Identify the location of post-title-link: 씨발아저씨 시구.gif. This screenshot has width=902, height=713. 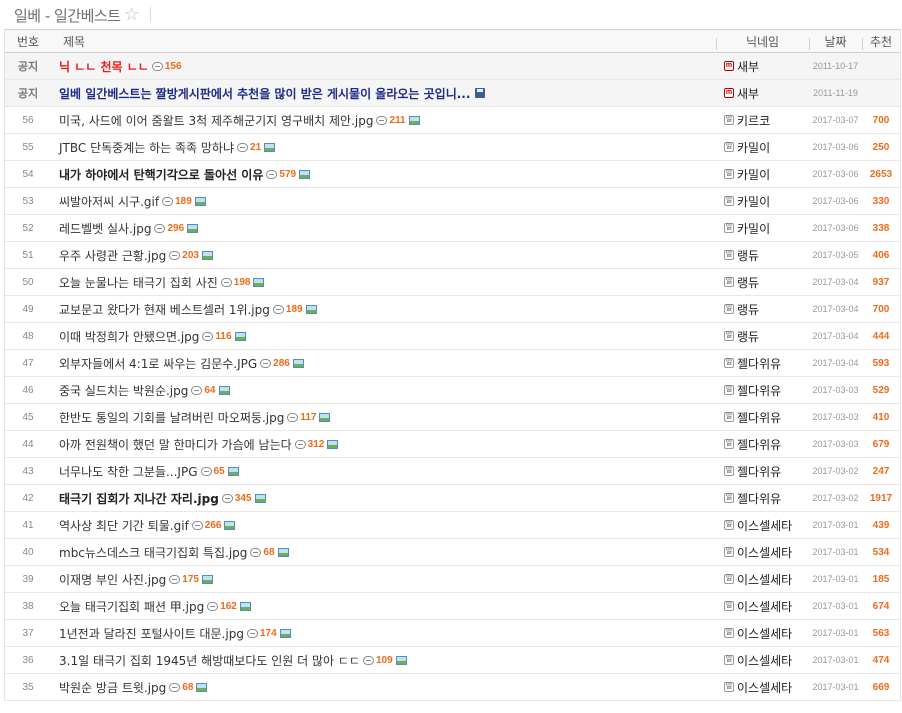
(109, 201).